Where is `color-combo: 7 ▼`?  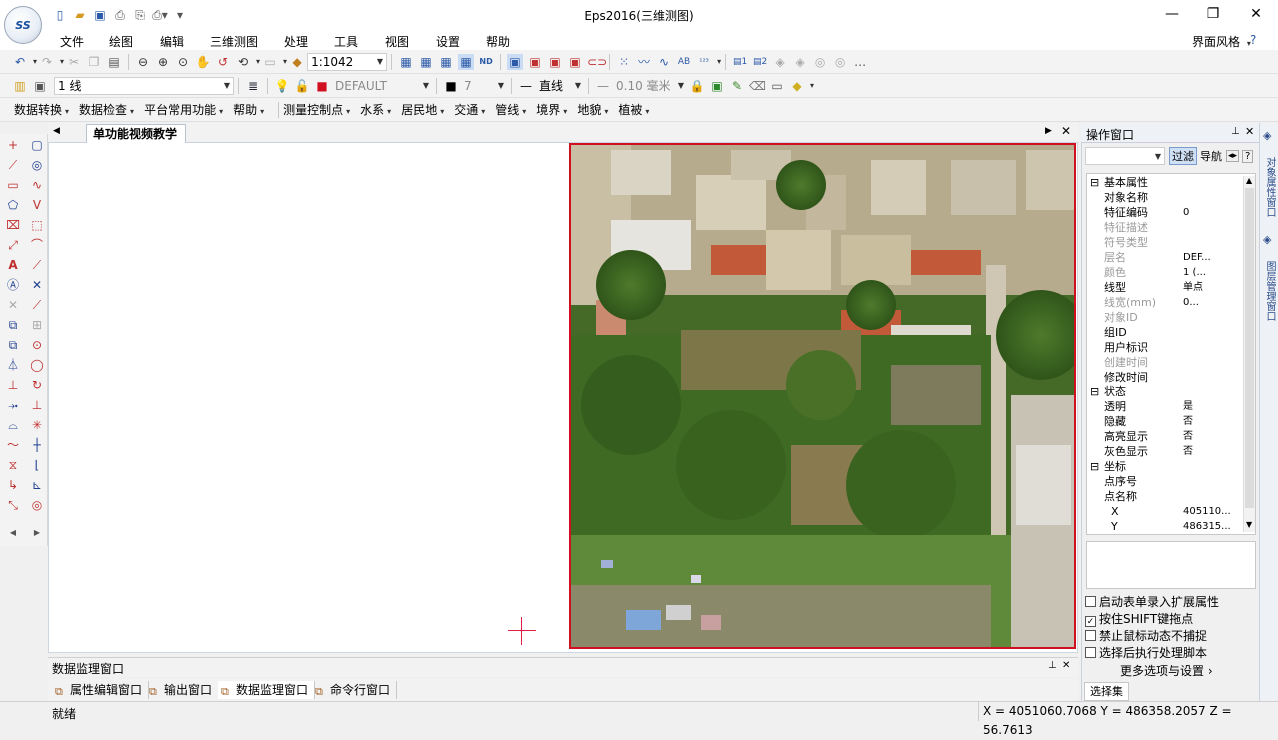 color-combo: 7 ▼ is located at coordinates (484, 86).